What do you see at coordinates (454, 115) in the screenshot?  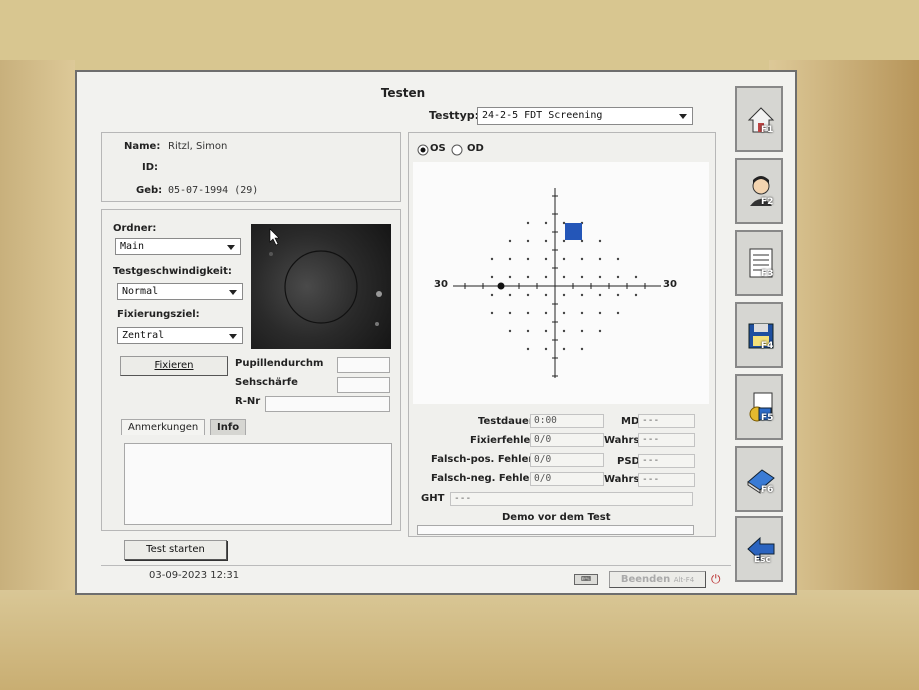 I see `testtyp-label: Testtyp:` at bounding box center [454, 115].